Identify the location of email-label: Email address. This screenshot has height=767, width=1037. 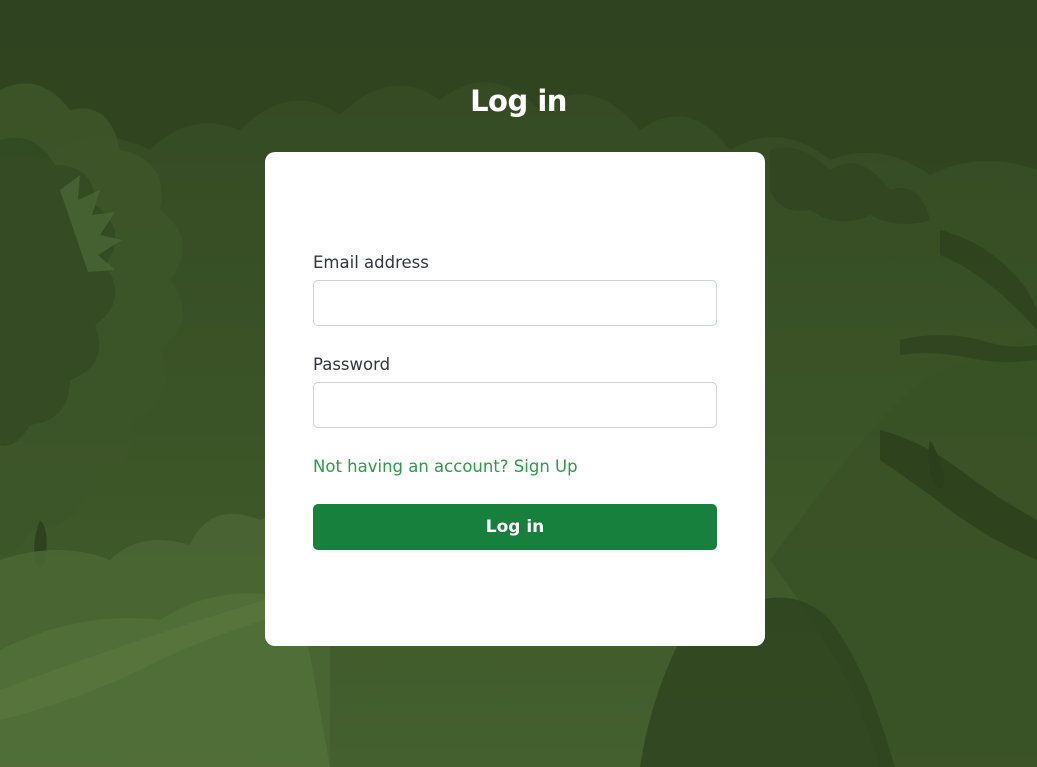
(371, 262).